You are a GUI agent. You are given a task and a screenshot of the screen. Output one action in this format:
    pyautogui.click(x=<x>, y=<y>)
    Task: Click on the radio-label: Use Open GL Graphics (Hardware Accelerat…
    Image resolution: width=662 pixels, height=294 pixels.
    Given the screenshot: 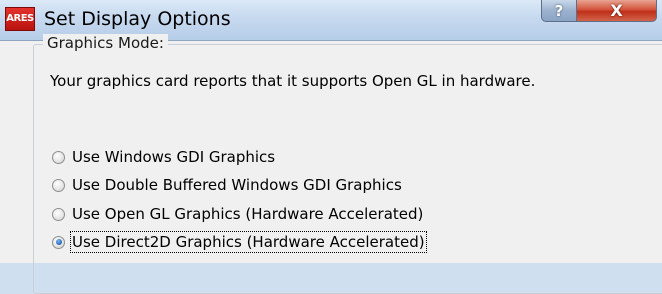 What is the action you would take?
    pyautogui.click(x=247, y=214)
    